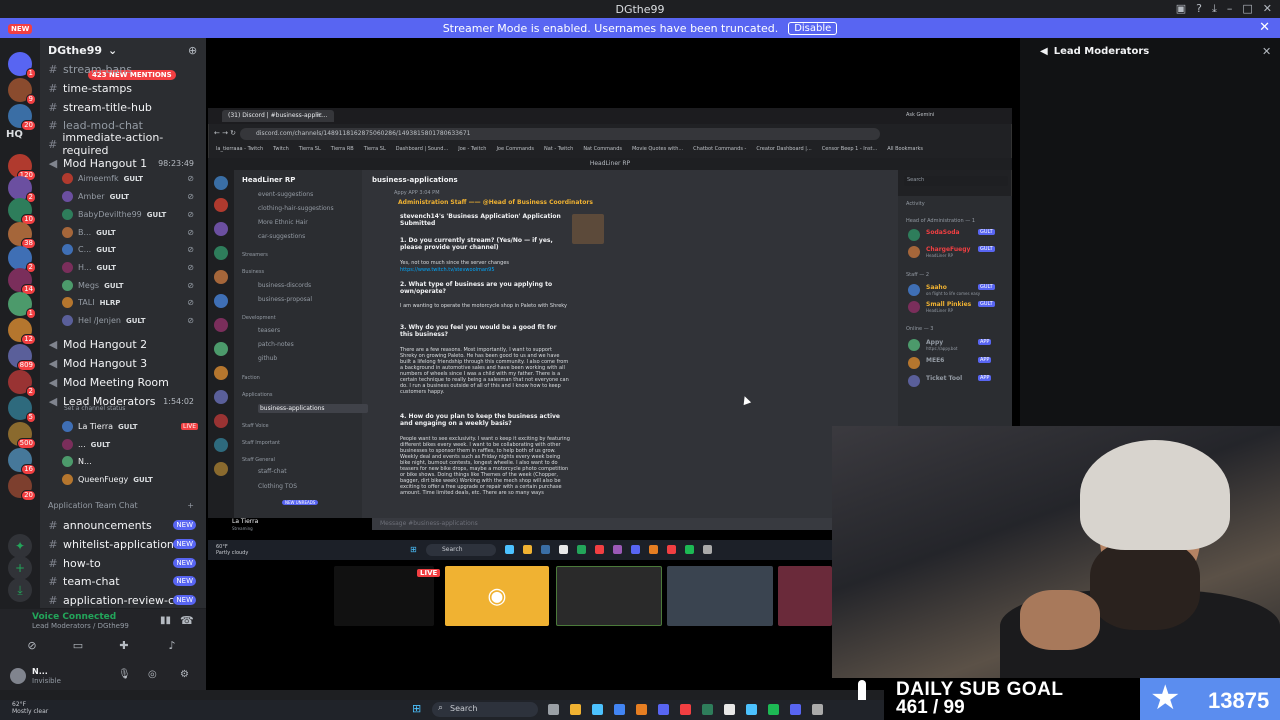  What do you see at coordinates (255, 426) in the screenshot?
I see `inner-category: Staff Voice` at bounding box center [255, 426].